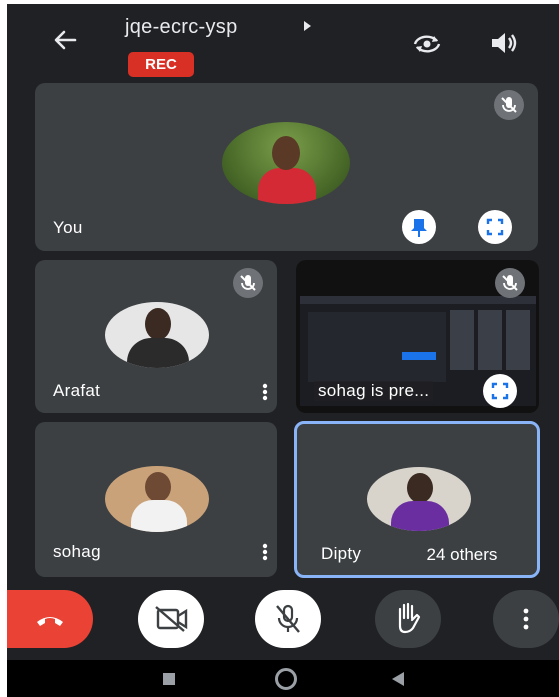 This screenshot has width=559, height=697. I want to click on participant-name: sohag, so click(77, 551).